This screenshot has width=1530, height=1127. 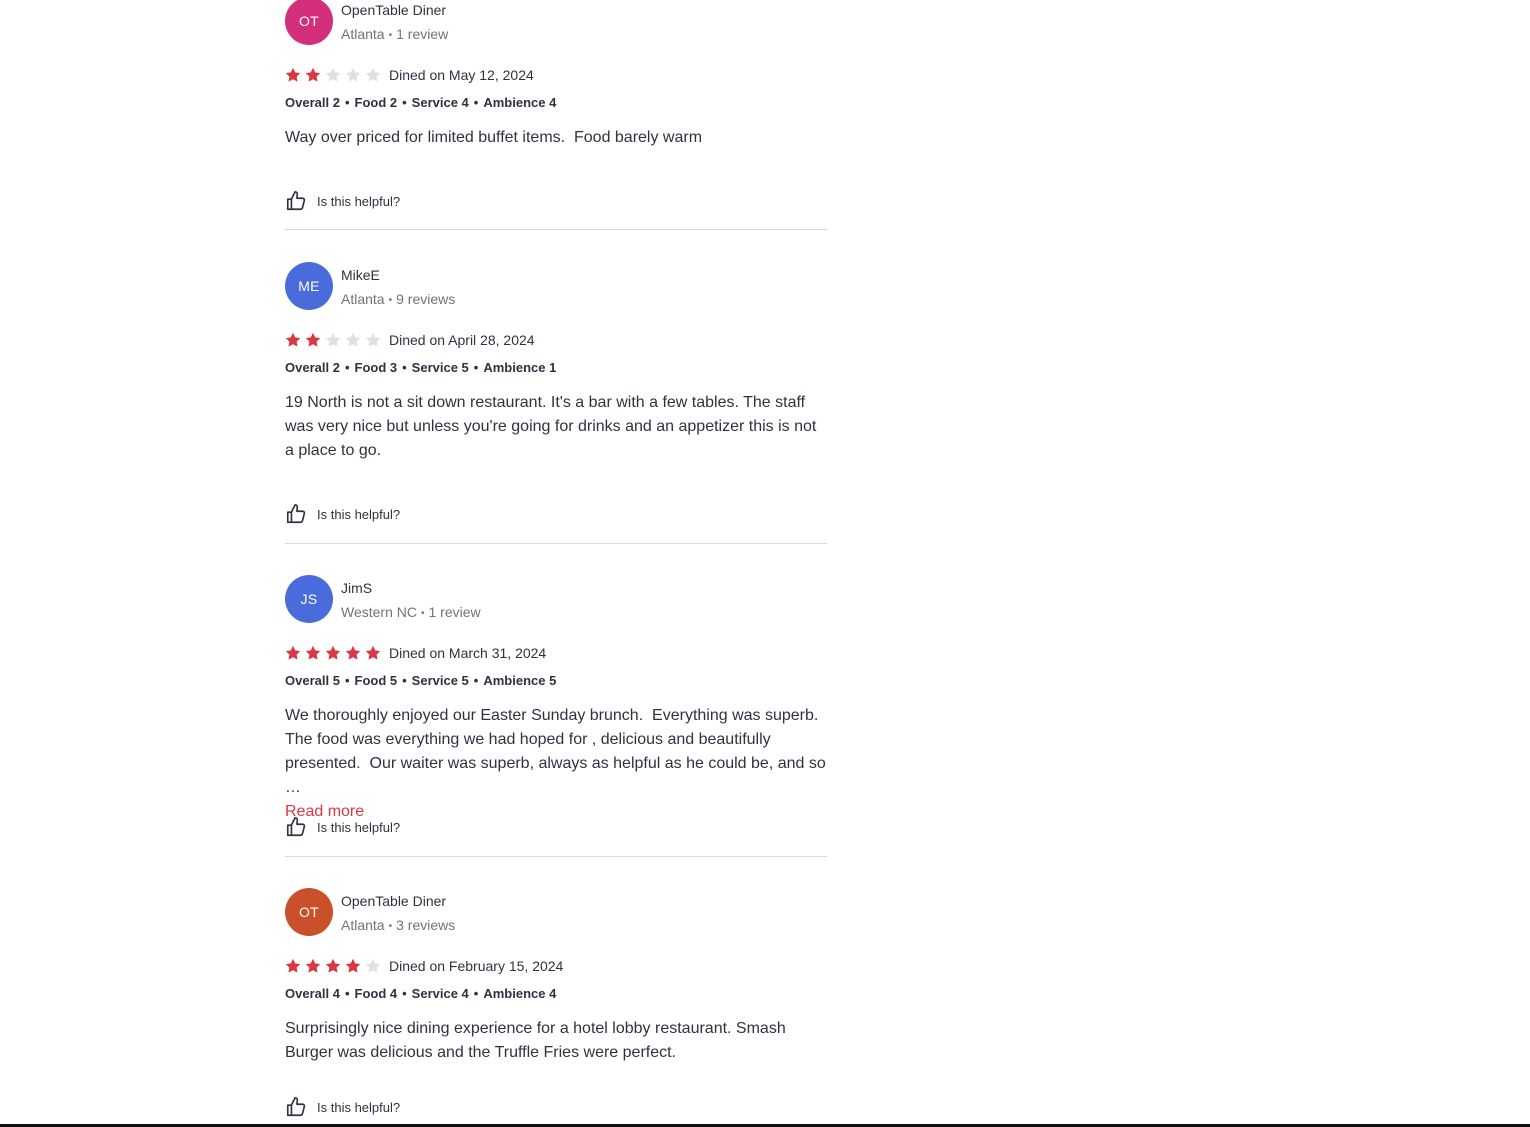 I want to click on reviewer-subline: Atlanta • 3 reviews, so click(x=398, y=926).